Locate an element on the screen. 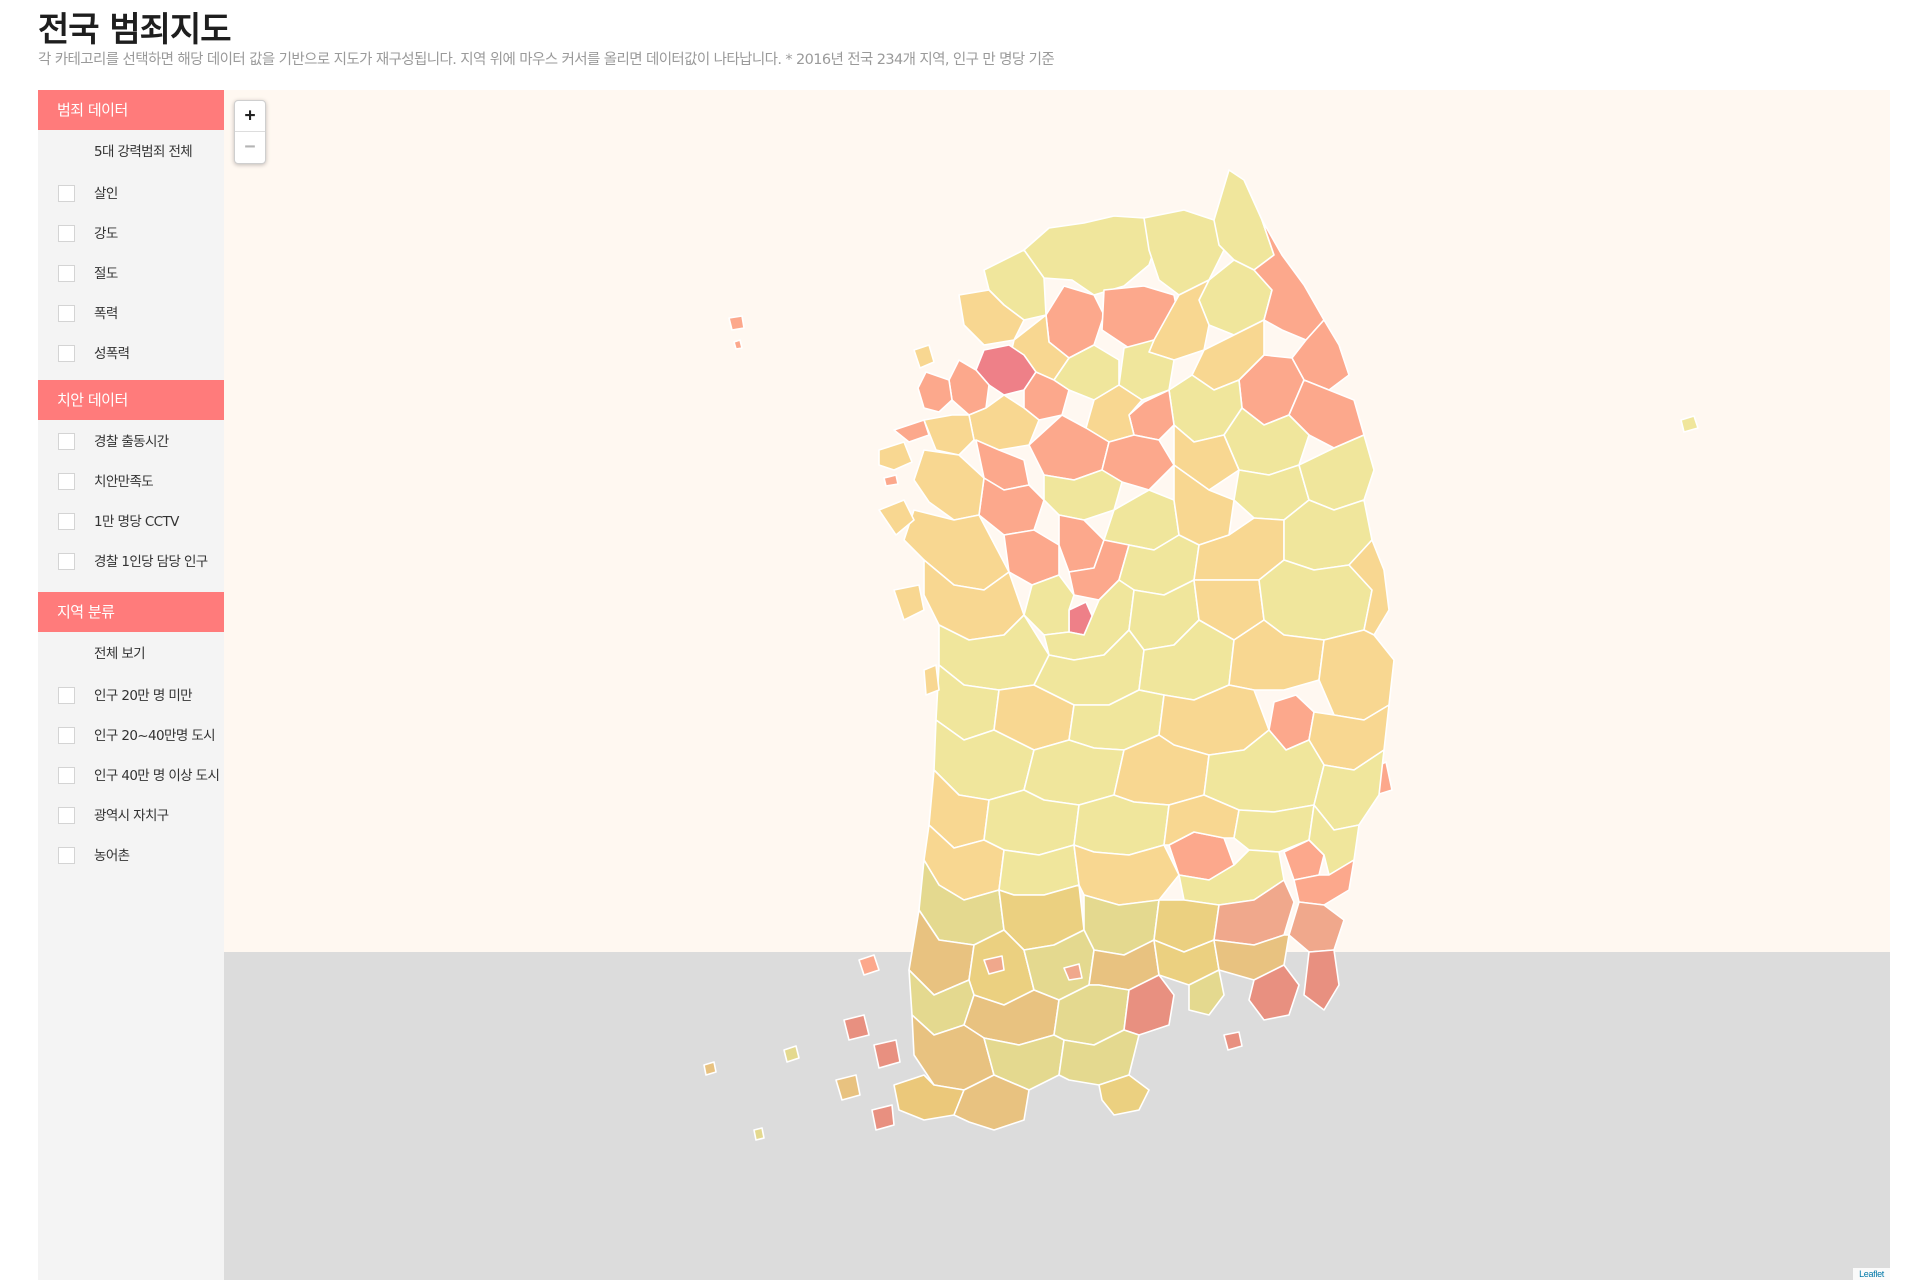  filter-crime-all: 5대 강력범죄 전체 is located at coordinates (131, 152).